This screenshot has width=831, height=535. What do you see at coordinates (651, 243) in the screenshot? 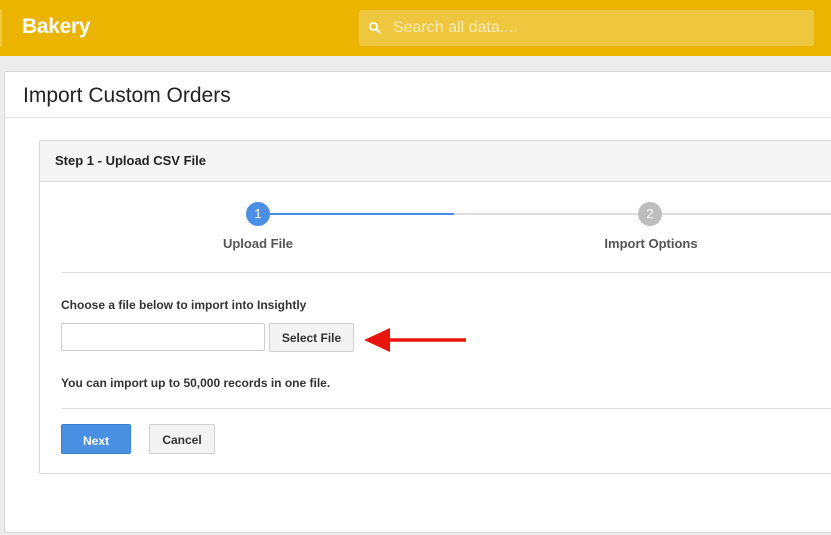
I see `step-2-label: Import Options` at bounding box center [651, 243].